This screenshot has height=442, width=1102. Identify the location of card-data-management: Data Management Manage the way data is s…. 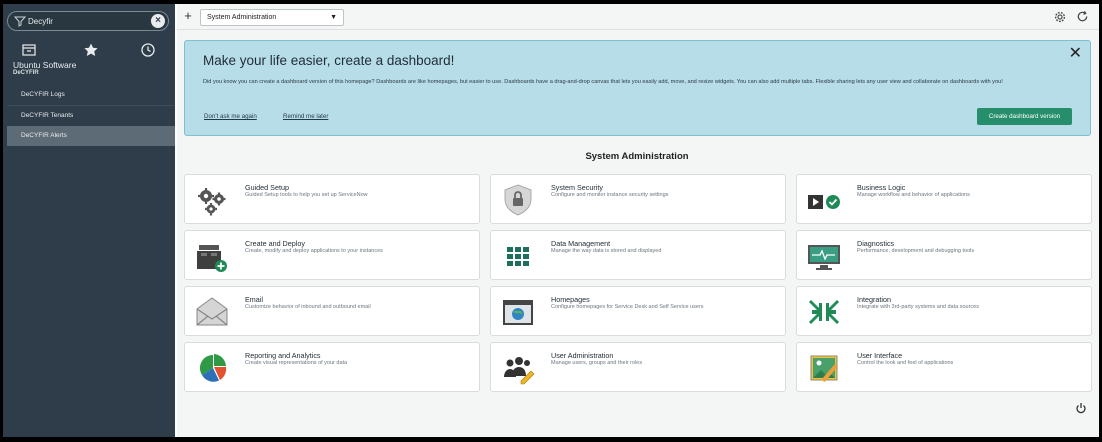
(638, 255).